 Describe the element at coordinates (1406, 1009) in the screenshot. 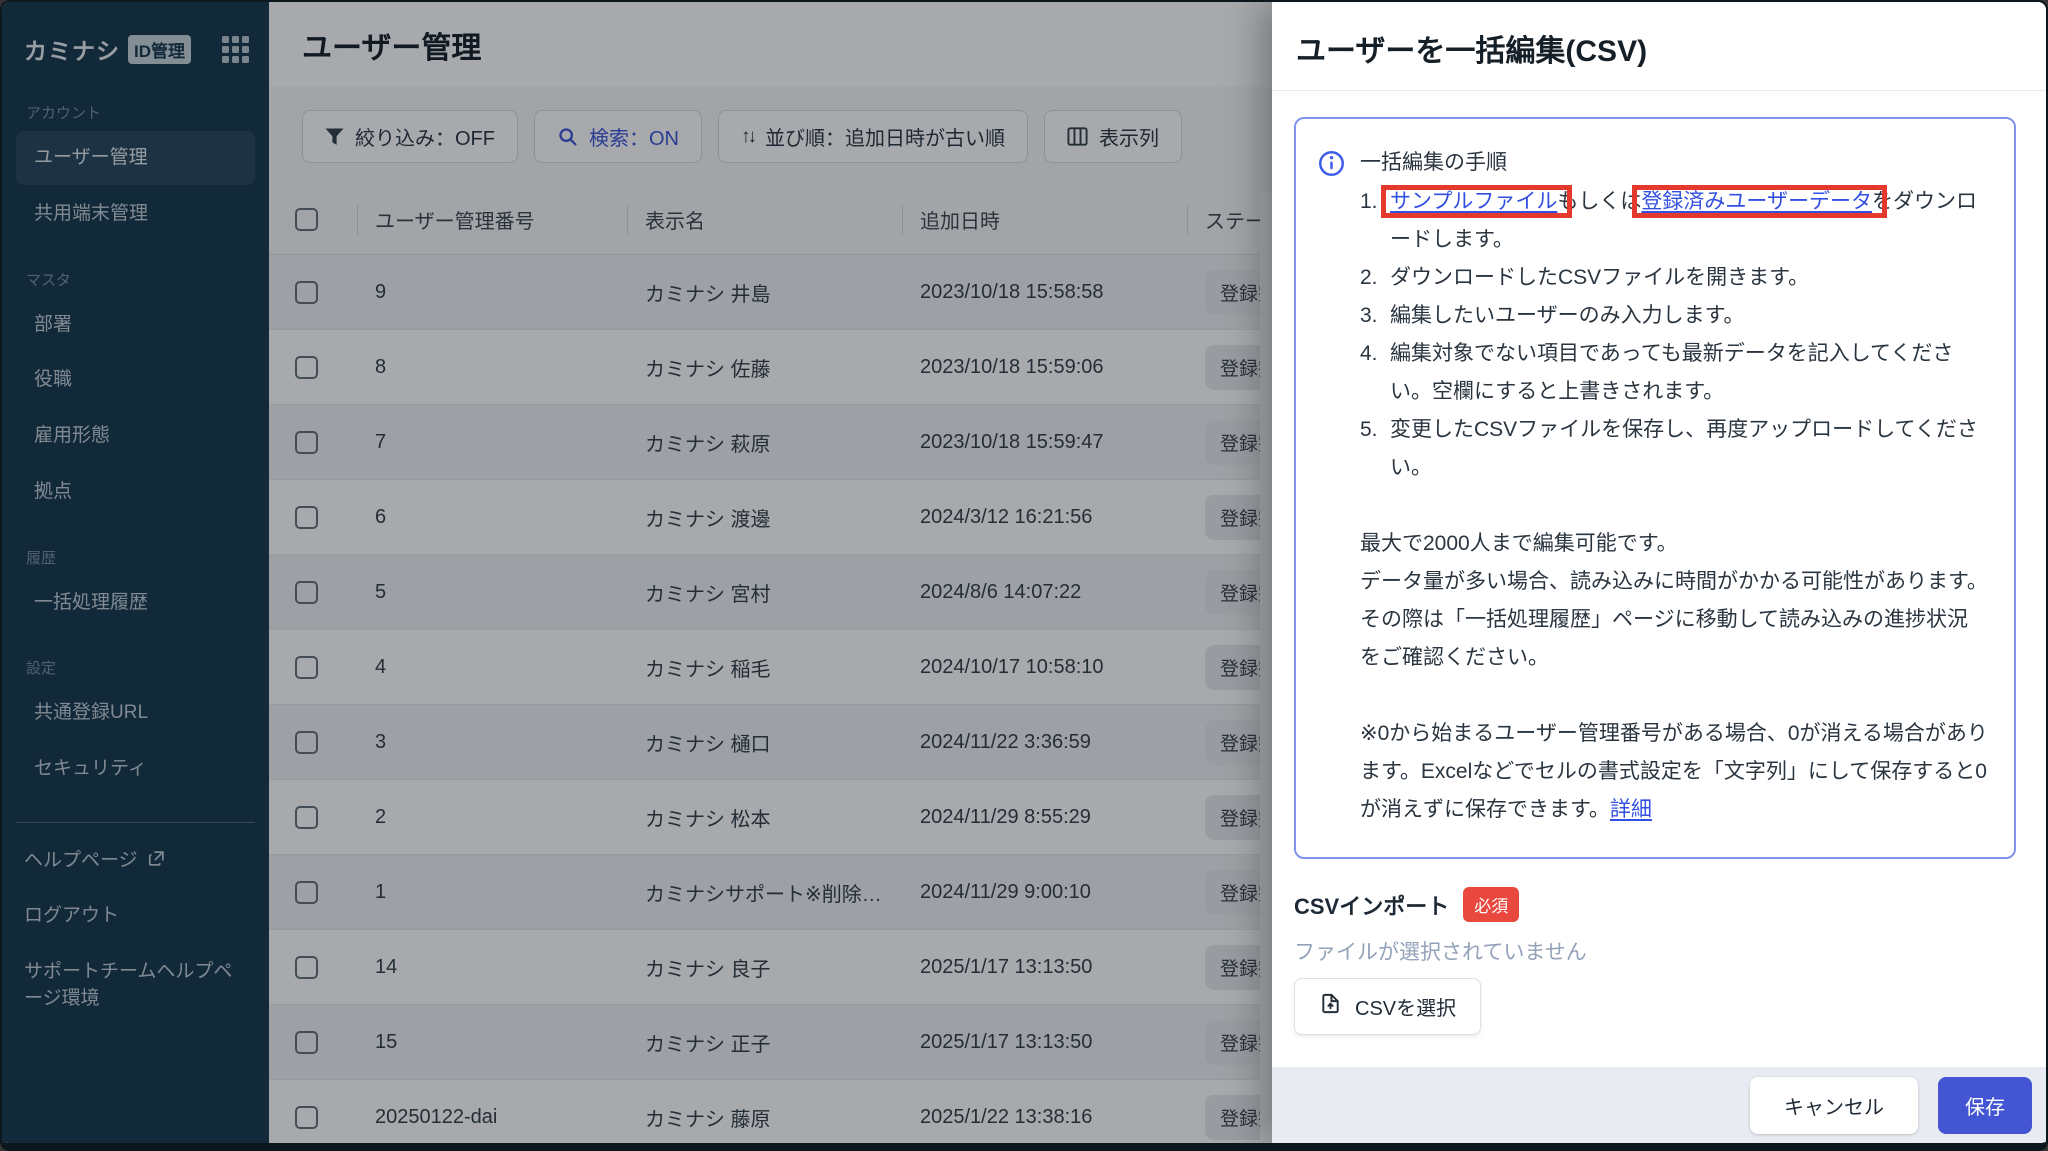

I see `csv-select-label: CSVを選択` at that location.